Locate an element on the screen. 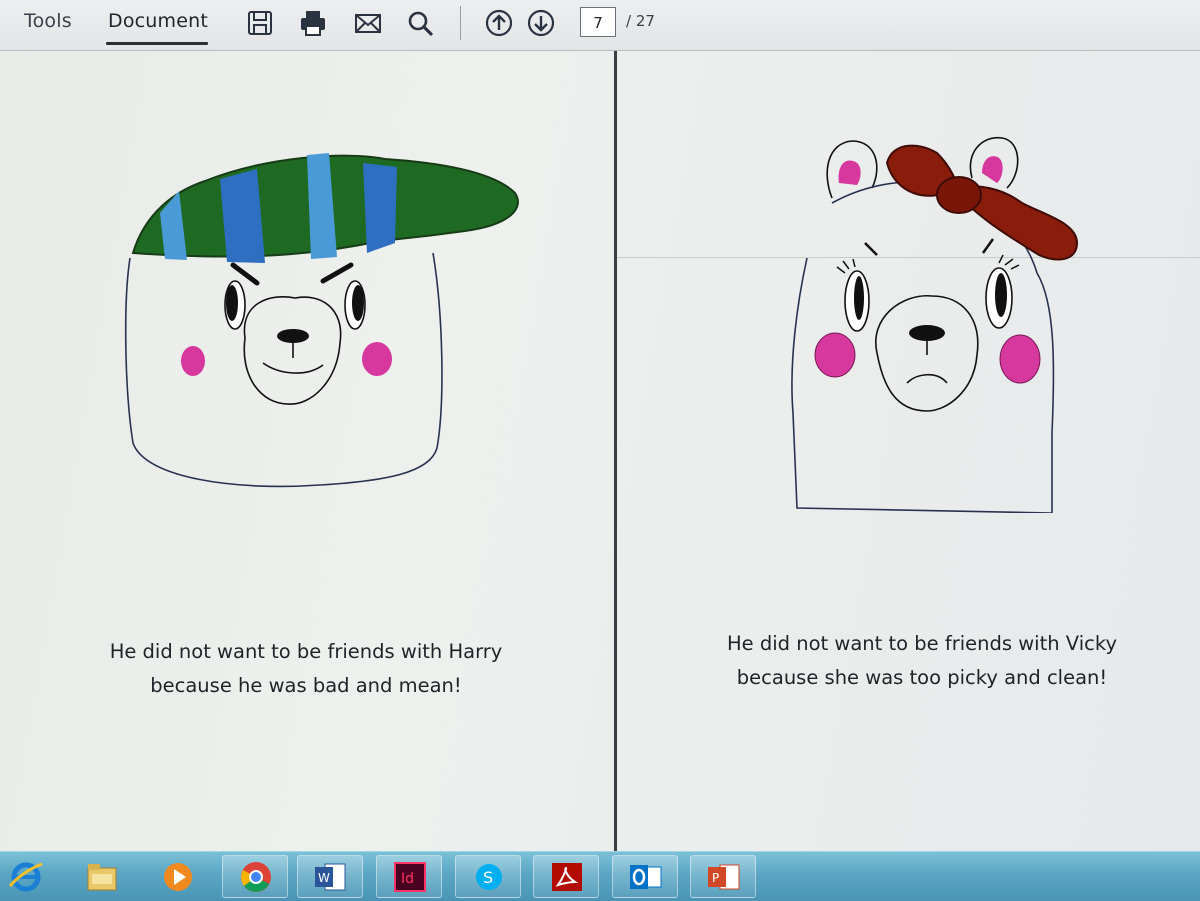  search-icon is located at coordinates (420, 23).